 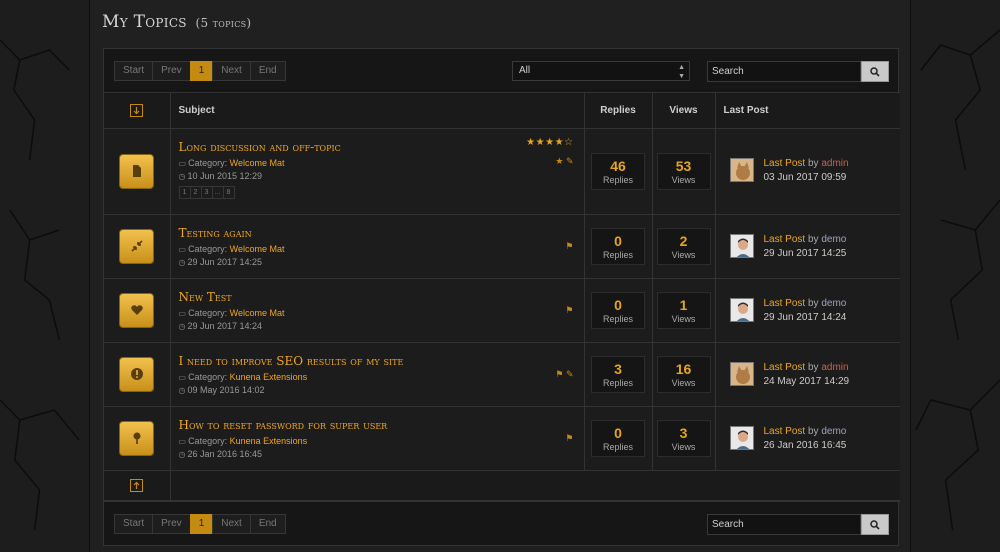 I want to click on topic-badges: ⚑, so click(x=569, y=438).